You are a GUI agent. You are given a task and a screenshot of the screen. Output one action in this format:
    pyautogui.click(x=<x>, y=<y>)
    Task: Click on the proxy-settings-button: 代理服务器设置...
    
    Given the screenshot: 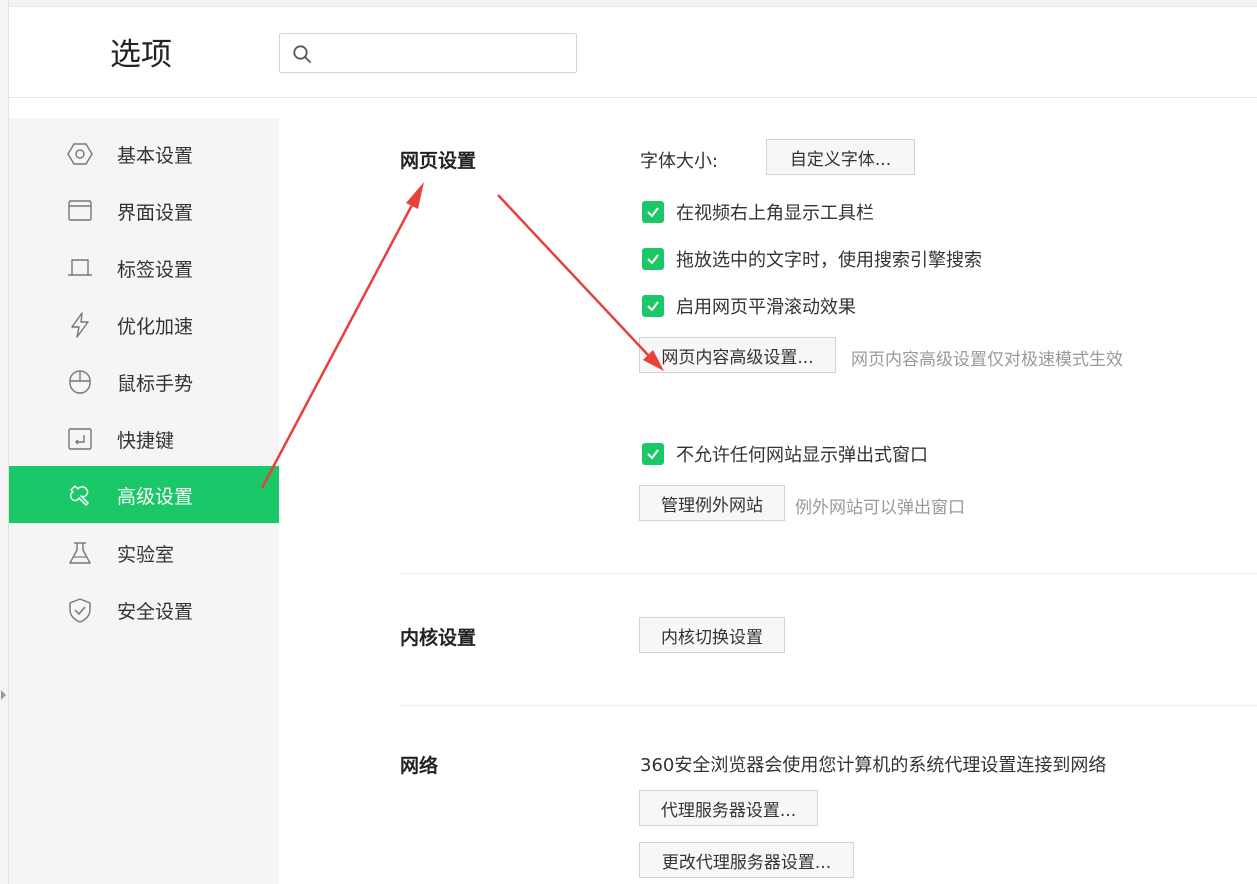 What is the action you would take?
    pyautogui.click(x=728, y=808)
    